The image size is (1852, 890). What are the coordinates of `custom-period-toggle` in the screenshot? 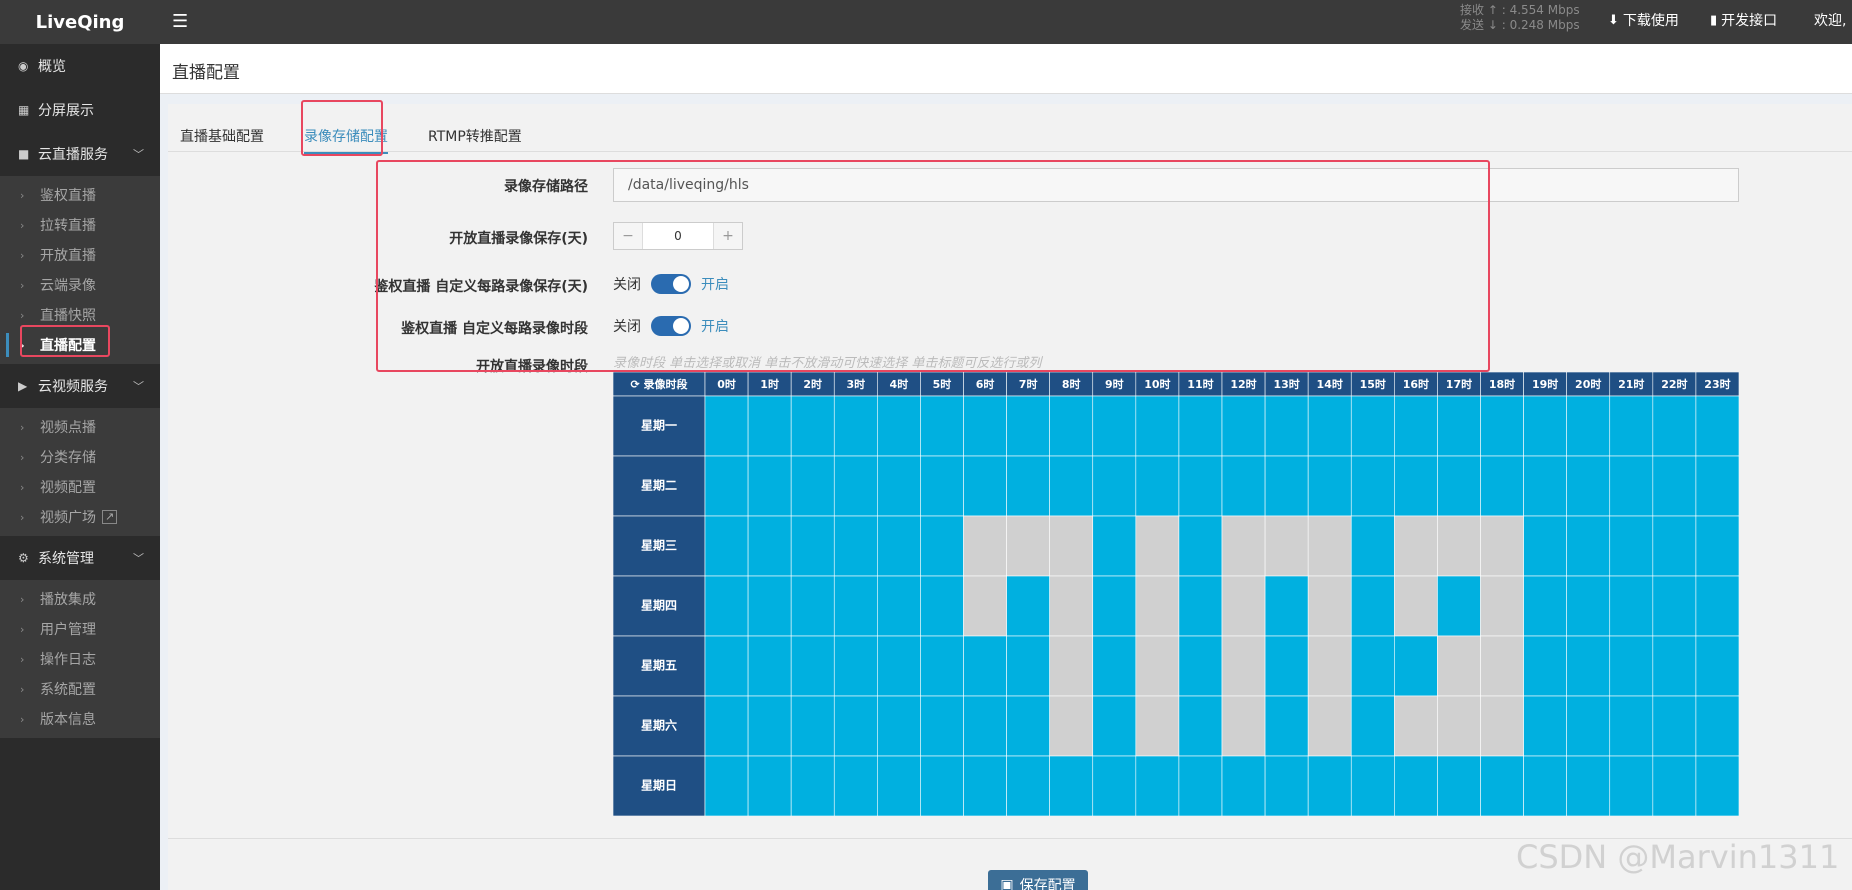 It's located at (671, 326).